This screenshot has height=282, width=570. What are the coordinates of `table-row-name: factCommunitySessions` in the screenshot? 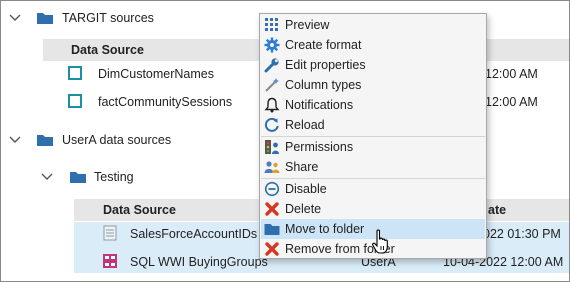 It's located at (165, 102).